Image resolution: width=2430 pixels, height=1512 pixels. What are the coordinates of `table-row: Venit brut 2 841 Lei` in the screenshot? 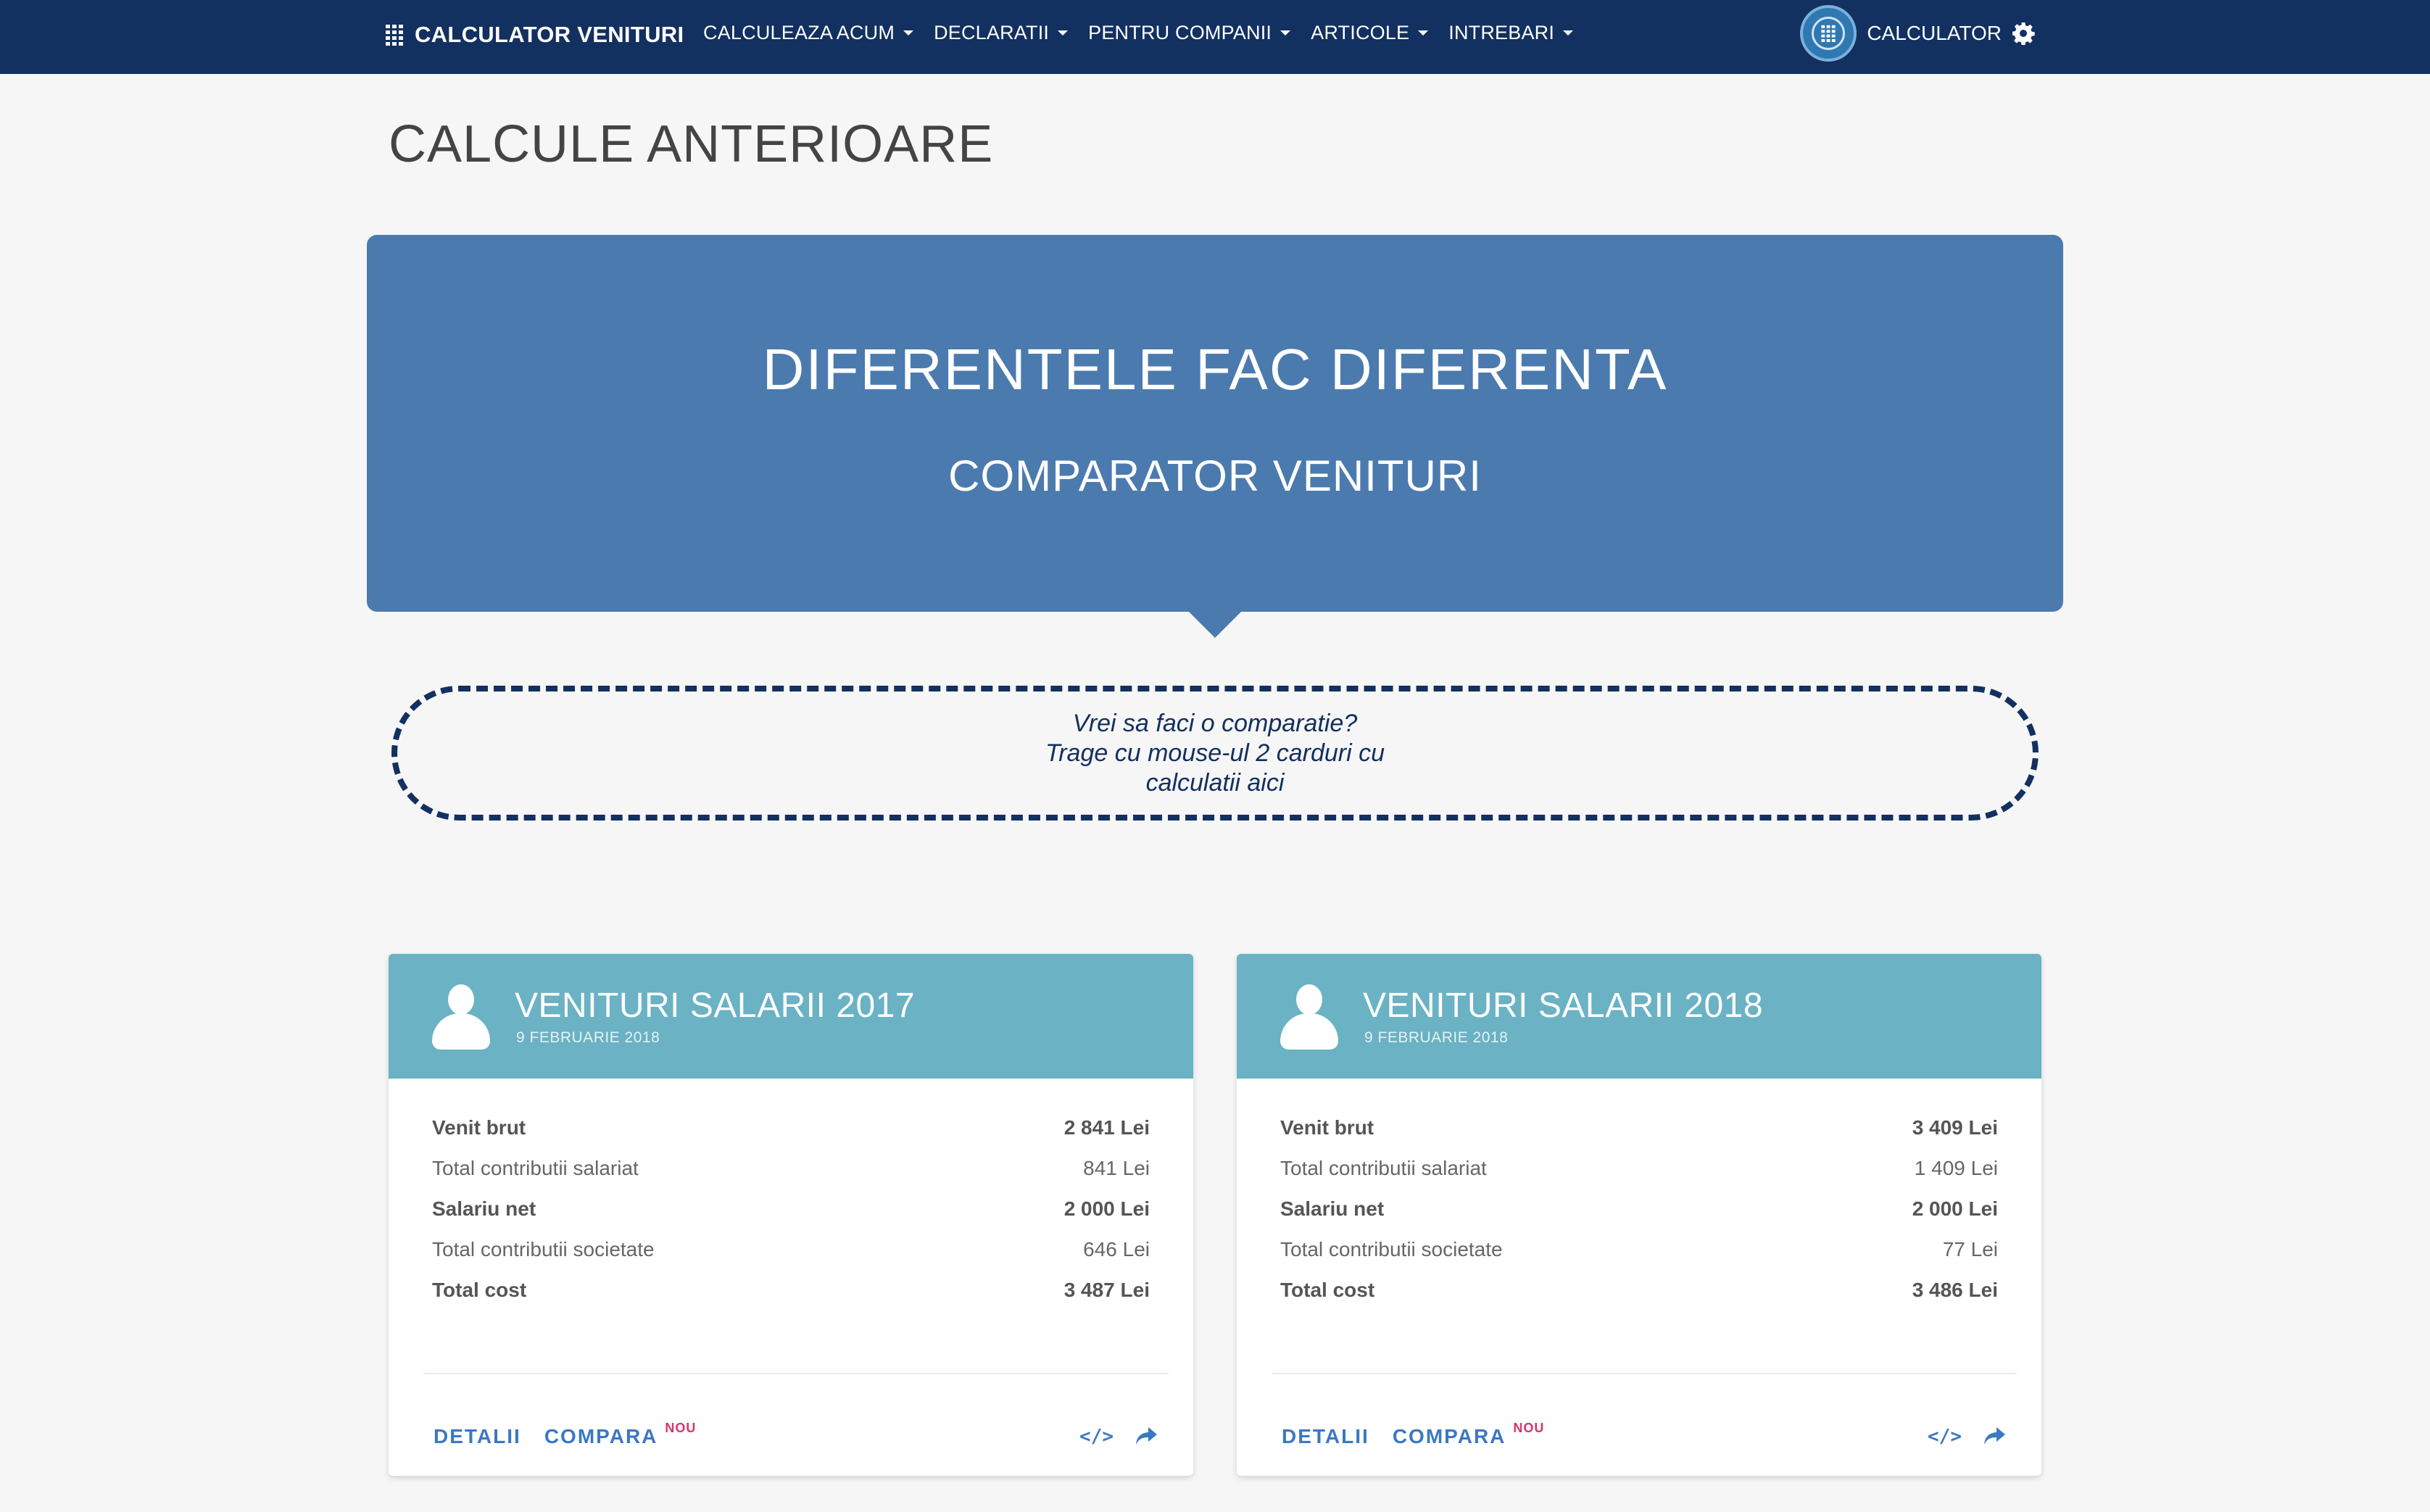 It's located at (791, 1128).